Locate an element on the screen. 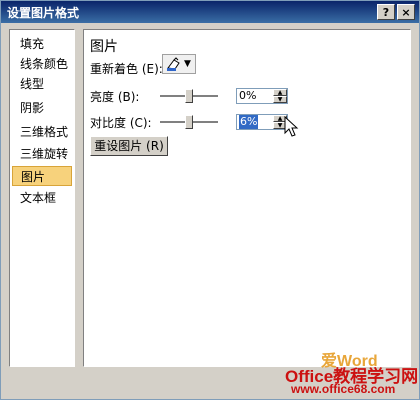 The width and height of the screenshot is (420, 400). title-bar: 设置图片格式 ? × is located at coordinates (210, 12).